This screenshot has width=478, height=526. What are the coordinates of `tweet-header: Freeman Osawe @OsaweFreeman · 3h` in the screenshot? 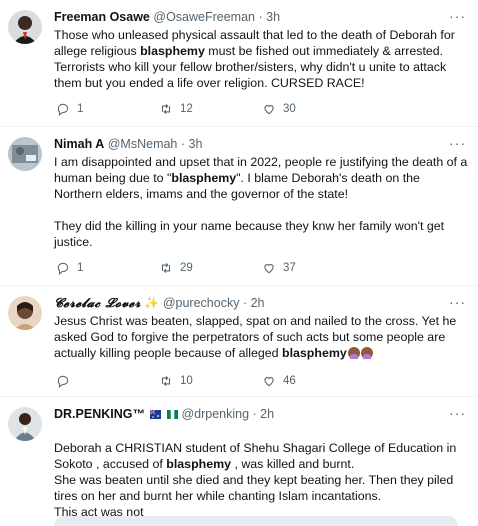 It's located at (167, 17).